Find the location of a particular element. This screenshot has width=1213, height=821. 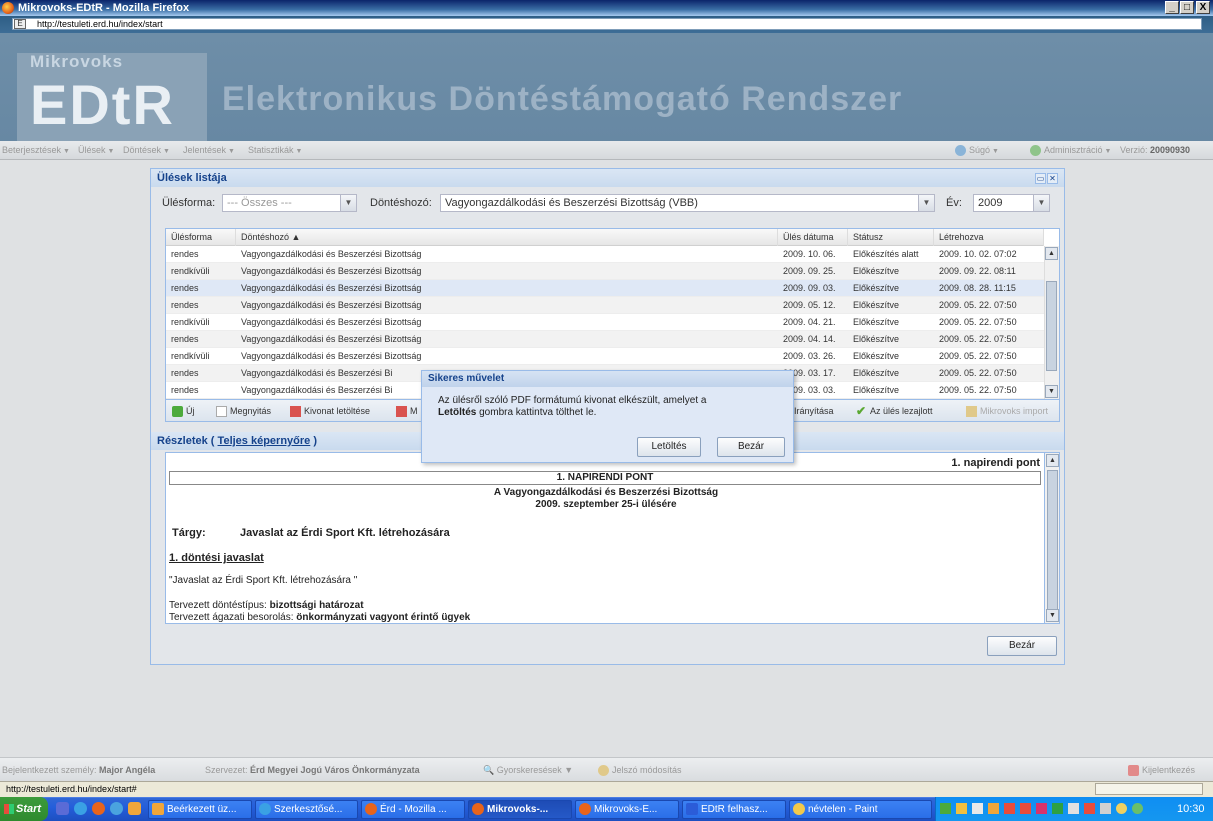

col-letrehozva: Létrehozva is located at coordinates (989, 237).